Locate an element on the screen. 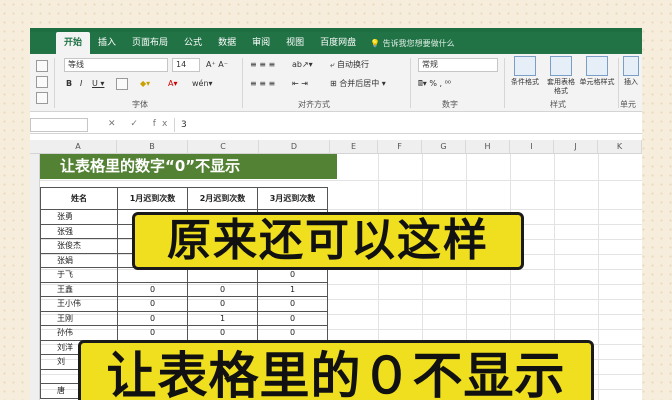 Image resolution: width=672 pixels, height=400 pixels. copy-icon is located at coordinates (42, 82).